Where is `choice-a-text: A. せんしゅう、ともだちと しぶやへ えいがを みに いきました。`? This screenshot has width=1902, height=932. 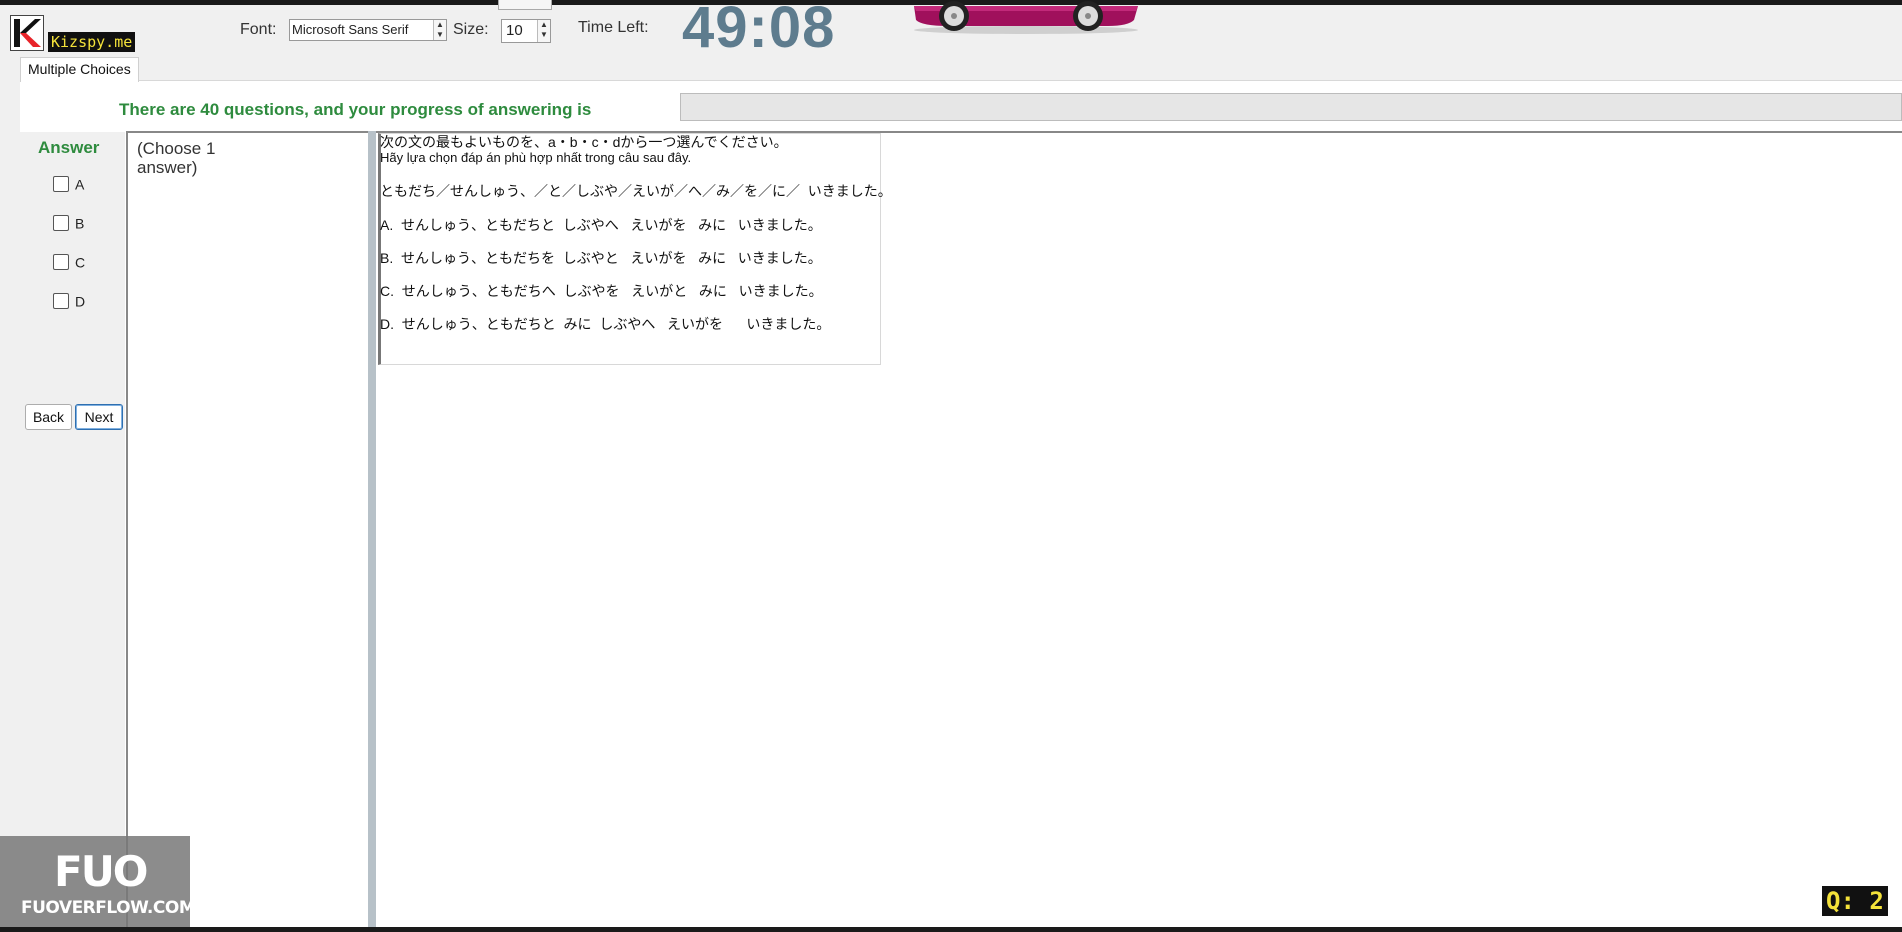
choice-a-text: A. せんしゅう、ともだちと しぶやへ えいがを みに いきました。 is located at coordinates (601, 225).